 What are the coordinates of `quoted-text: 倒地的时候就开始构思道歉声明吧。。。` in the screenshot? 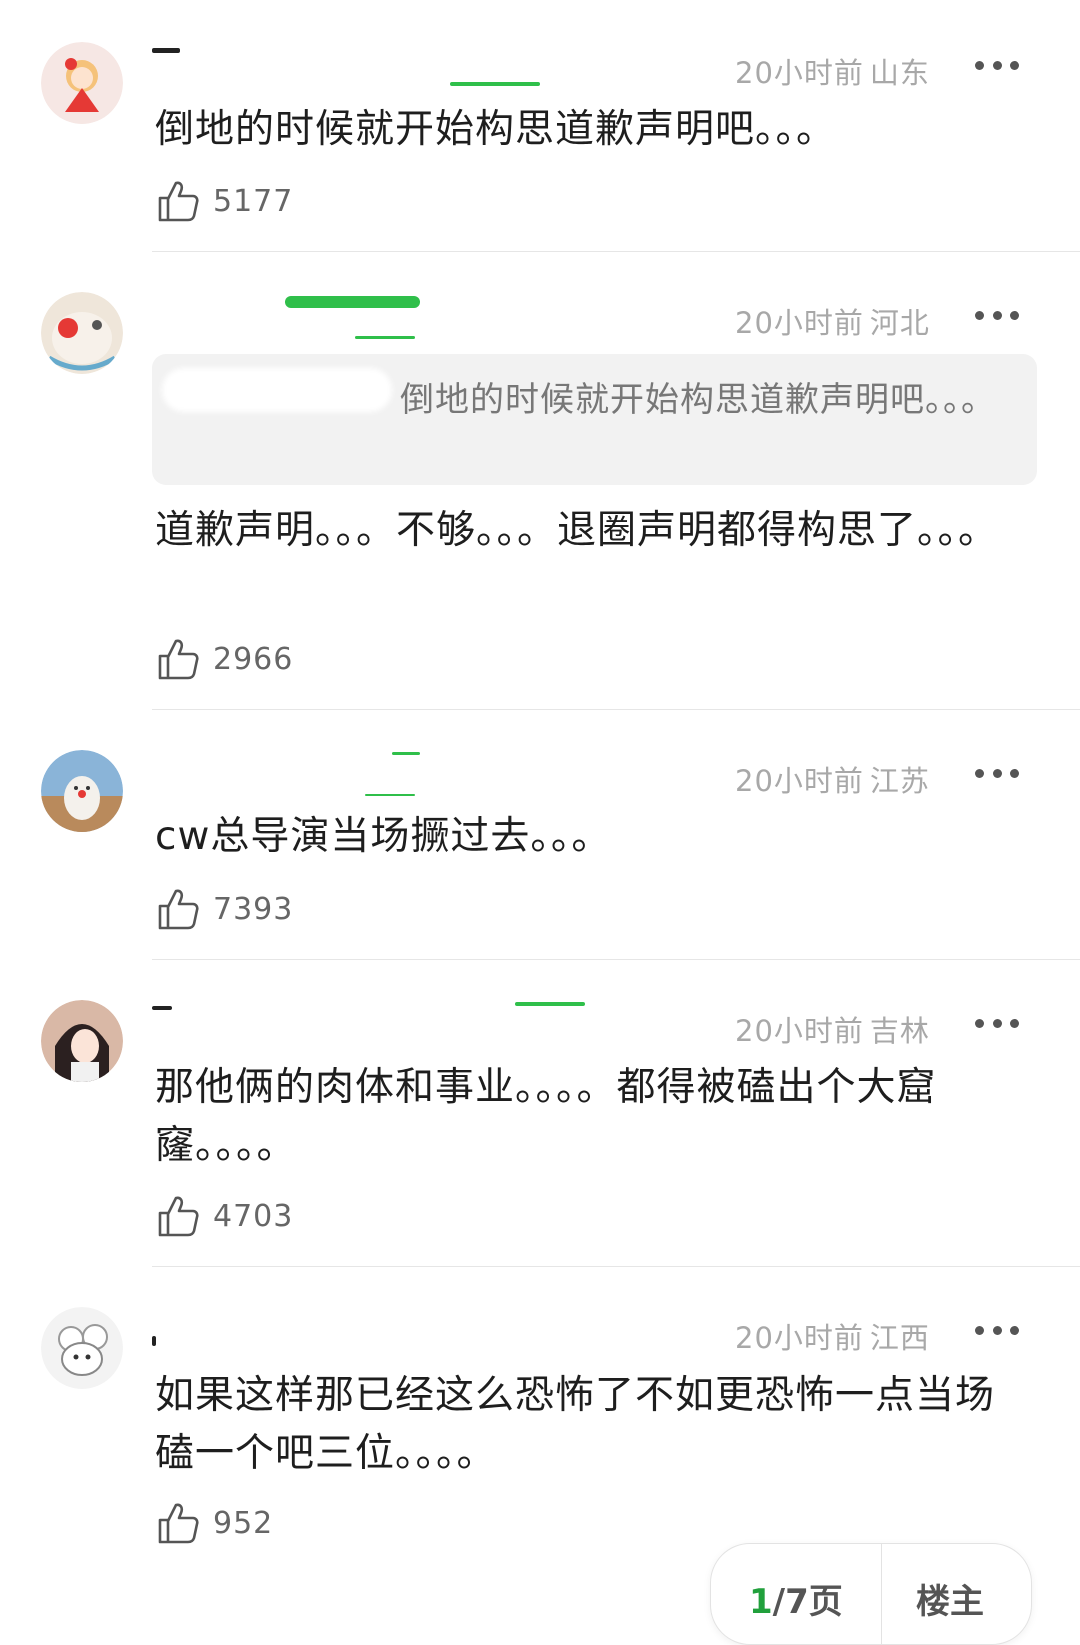 It's located at (698, 400).